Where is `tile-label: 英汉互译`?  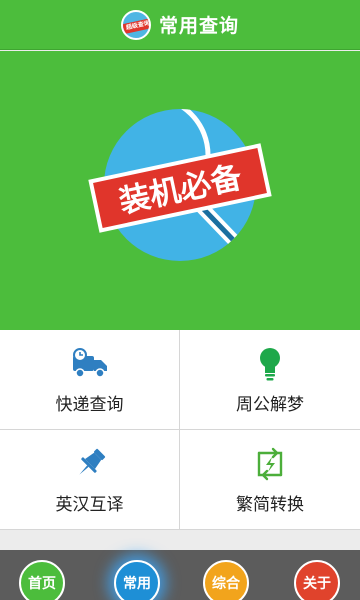 tile-label: 英汉互译 is located at coordinates (89, 505).